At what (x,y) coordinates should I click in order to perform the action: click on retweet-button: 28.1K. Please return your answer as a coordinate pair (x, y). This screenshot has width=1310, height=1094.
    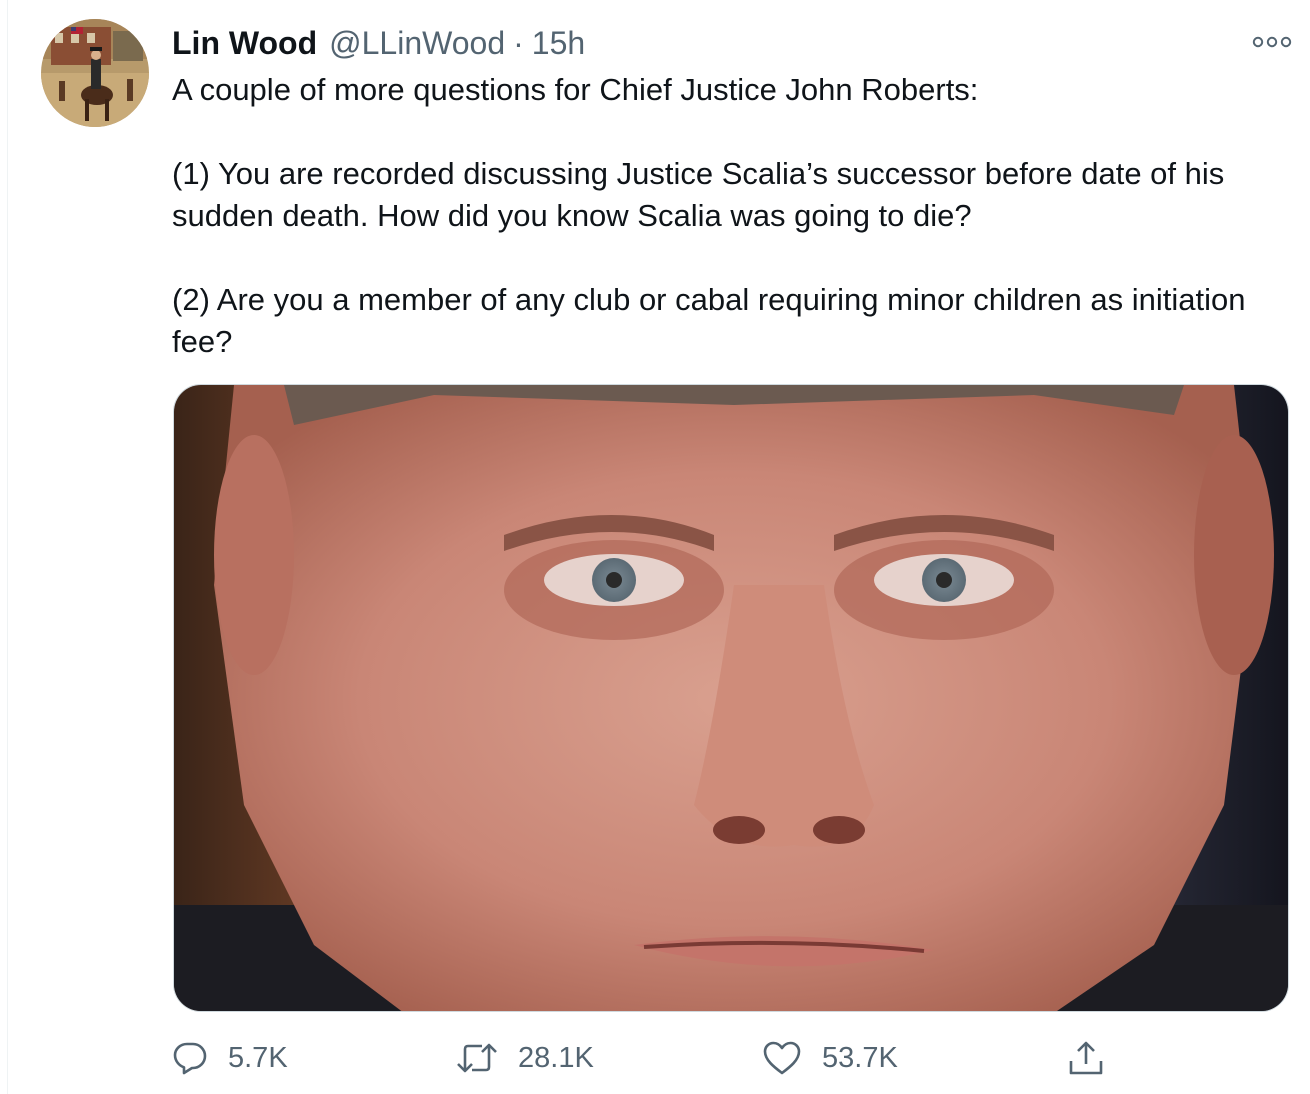
    Looking at the image, I should click on (525, 1058).